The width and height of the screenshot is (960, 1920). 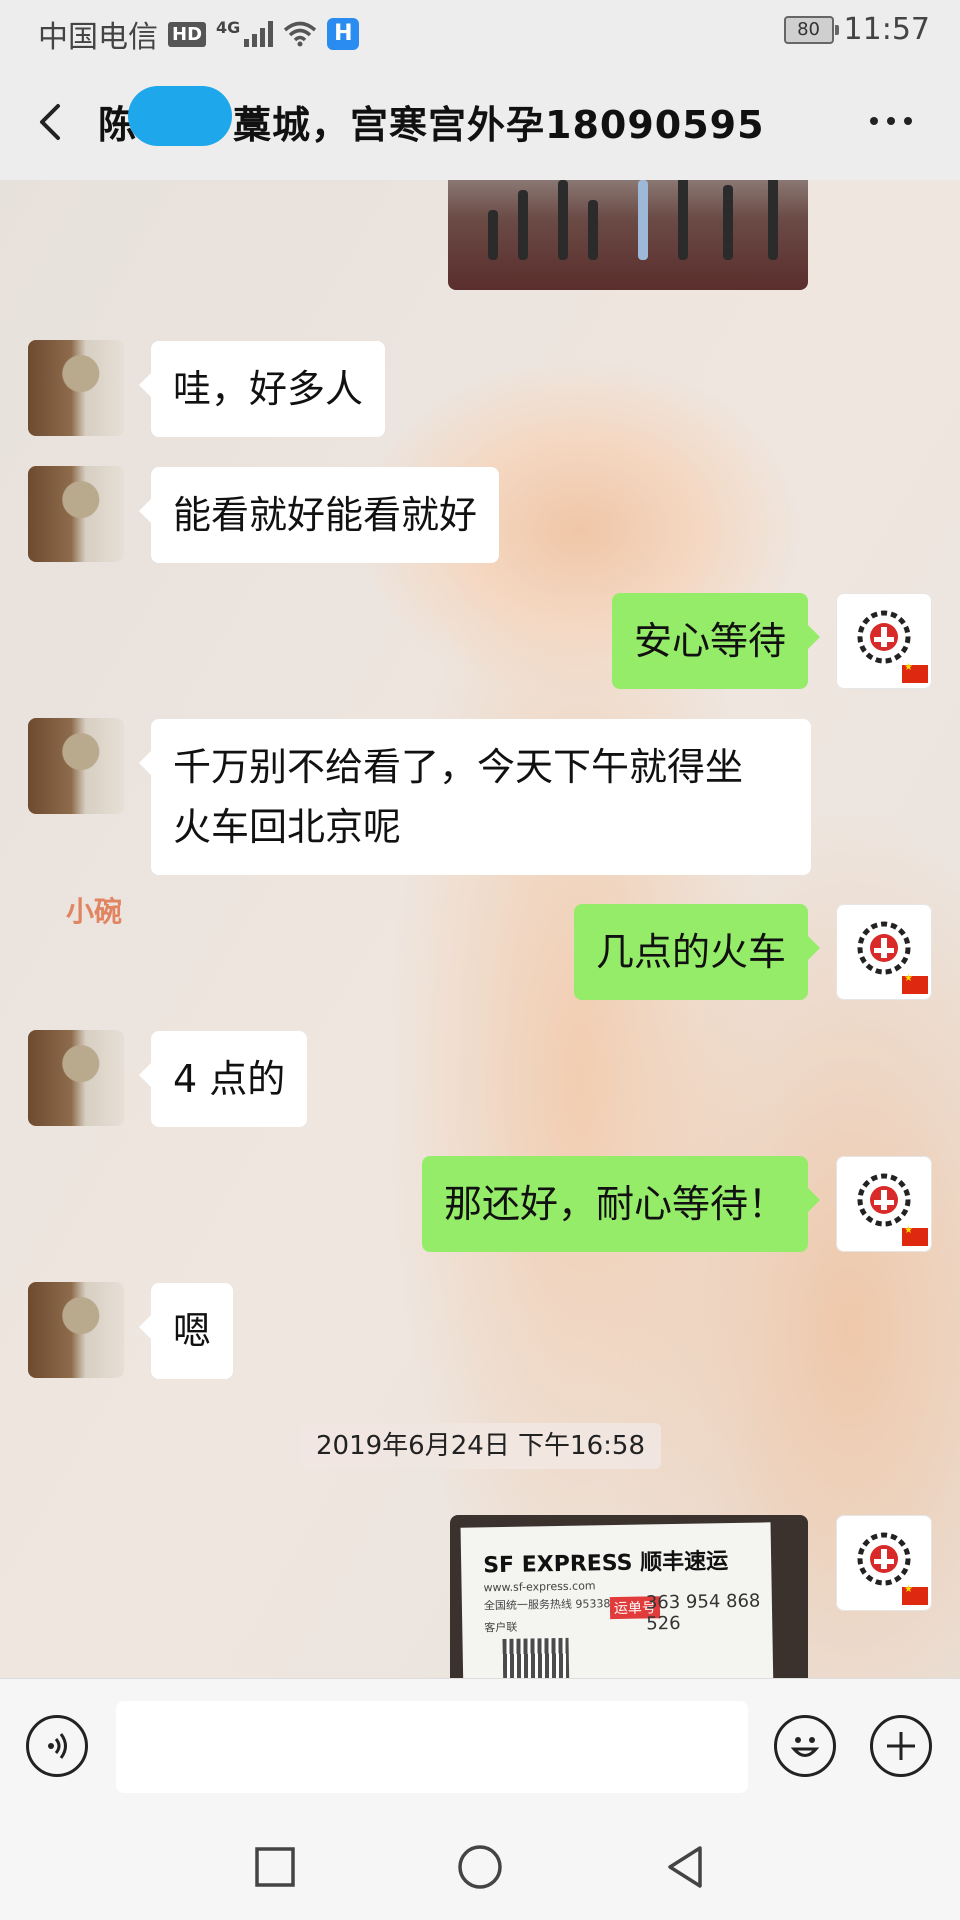 What do you see at coordinates (874, 121) in the screenshot?
I see `more-dots-icon` at bounding box center [874, 121].